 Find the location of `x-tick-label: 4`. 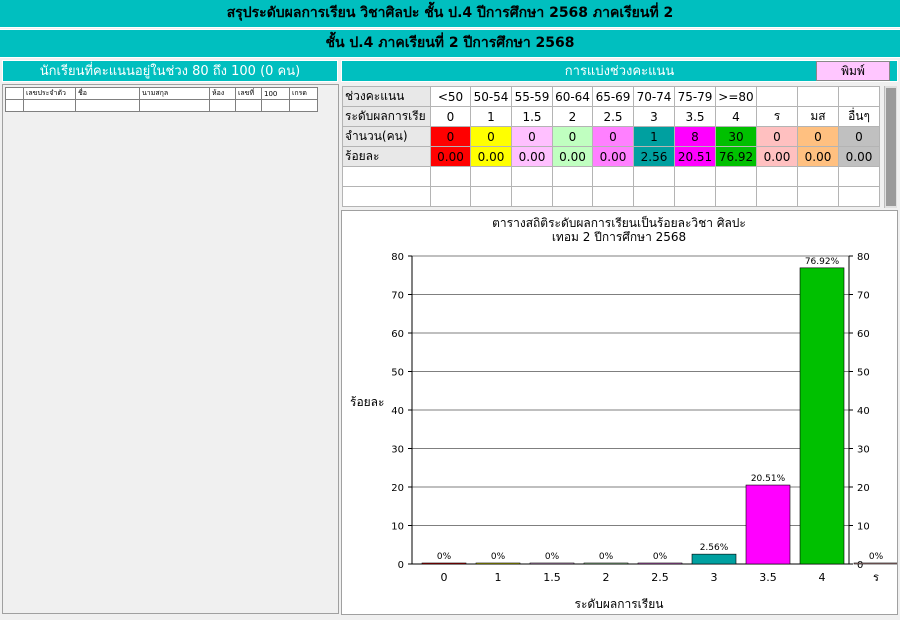

x-tick-label: 4 is located at coordinates (822, 577).